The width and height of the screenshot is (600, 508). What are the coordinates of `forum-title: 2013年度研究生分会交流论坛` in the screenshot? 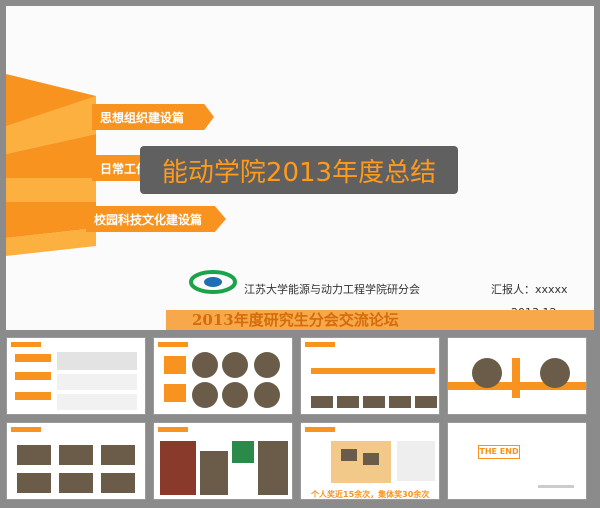 It's located at (295, 320).